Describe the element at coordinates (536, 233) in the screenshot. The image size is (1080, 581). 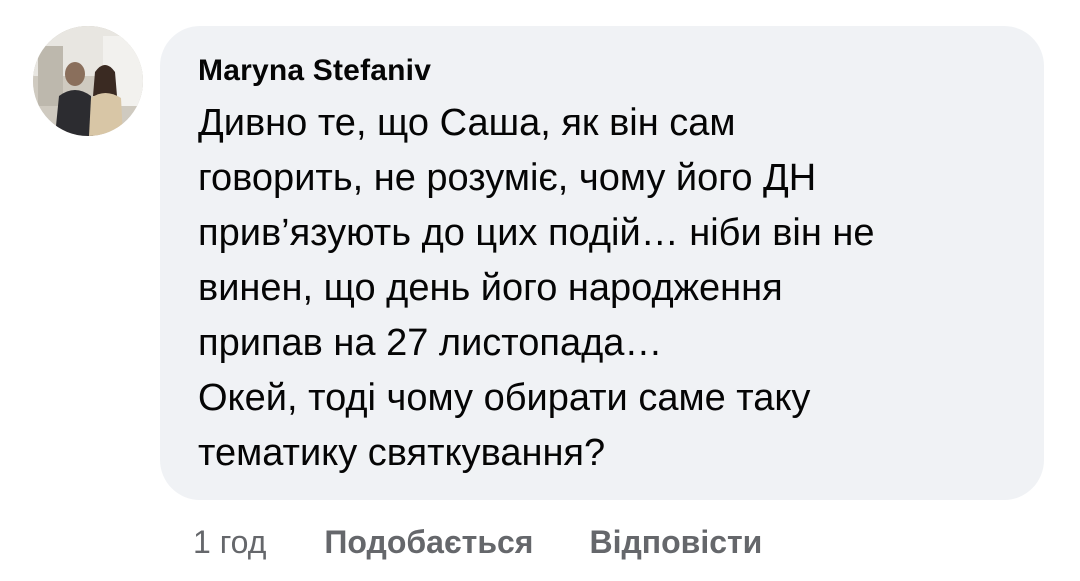
I see `comment-text-line: прив’язують до цих подій… ніби він не` at that location.